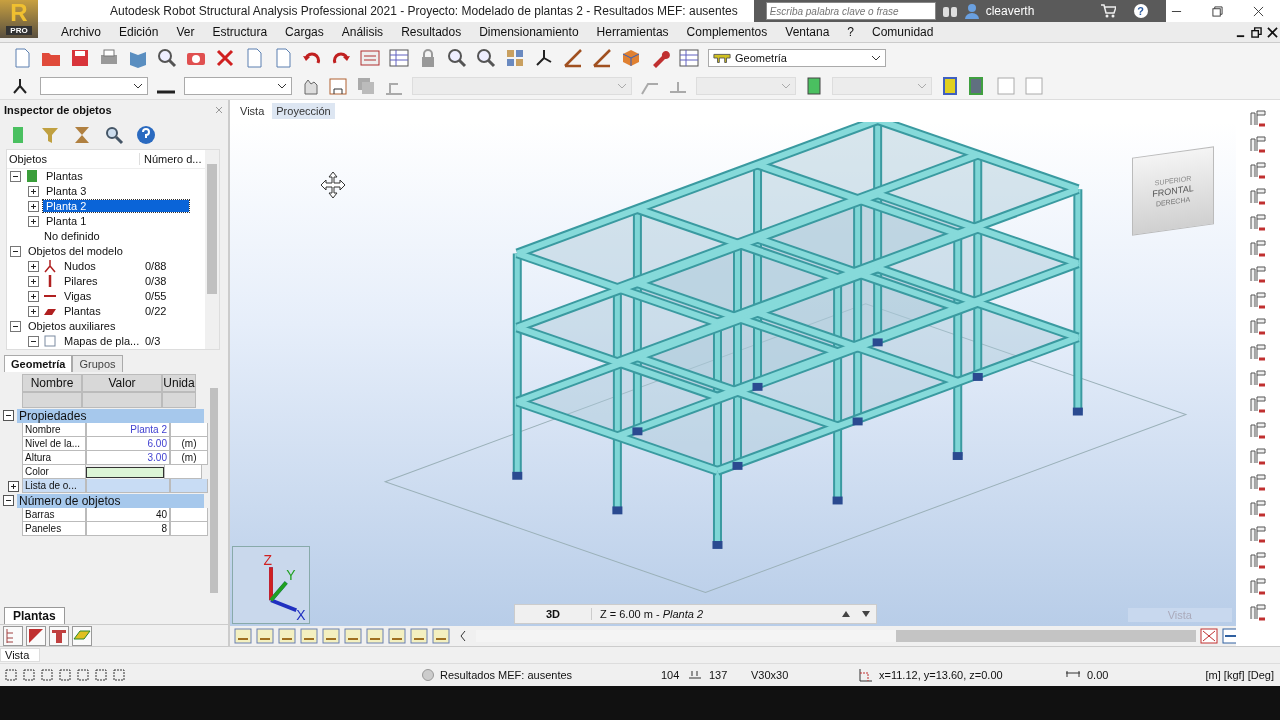 The height and width of the screenshot is (720, 1280). What do you see at coordinates (59, 635) in the screenshot?
I see `frame-icon` at bounding box center [59, 635].